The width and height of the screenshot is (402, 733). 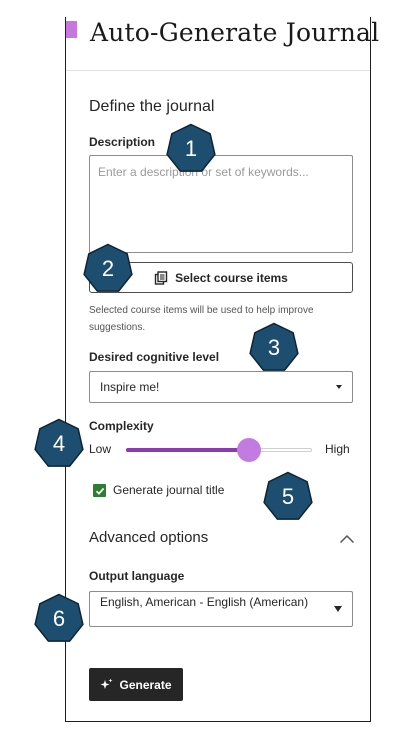 I want to click on callout-marker-3: 3, so click(x=274, y=348).